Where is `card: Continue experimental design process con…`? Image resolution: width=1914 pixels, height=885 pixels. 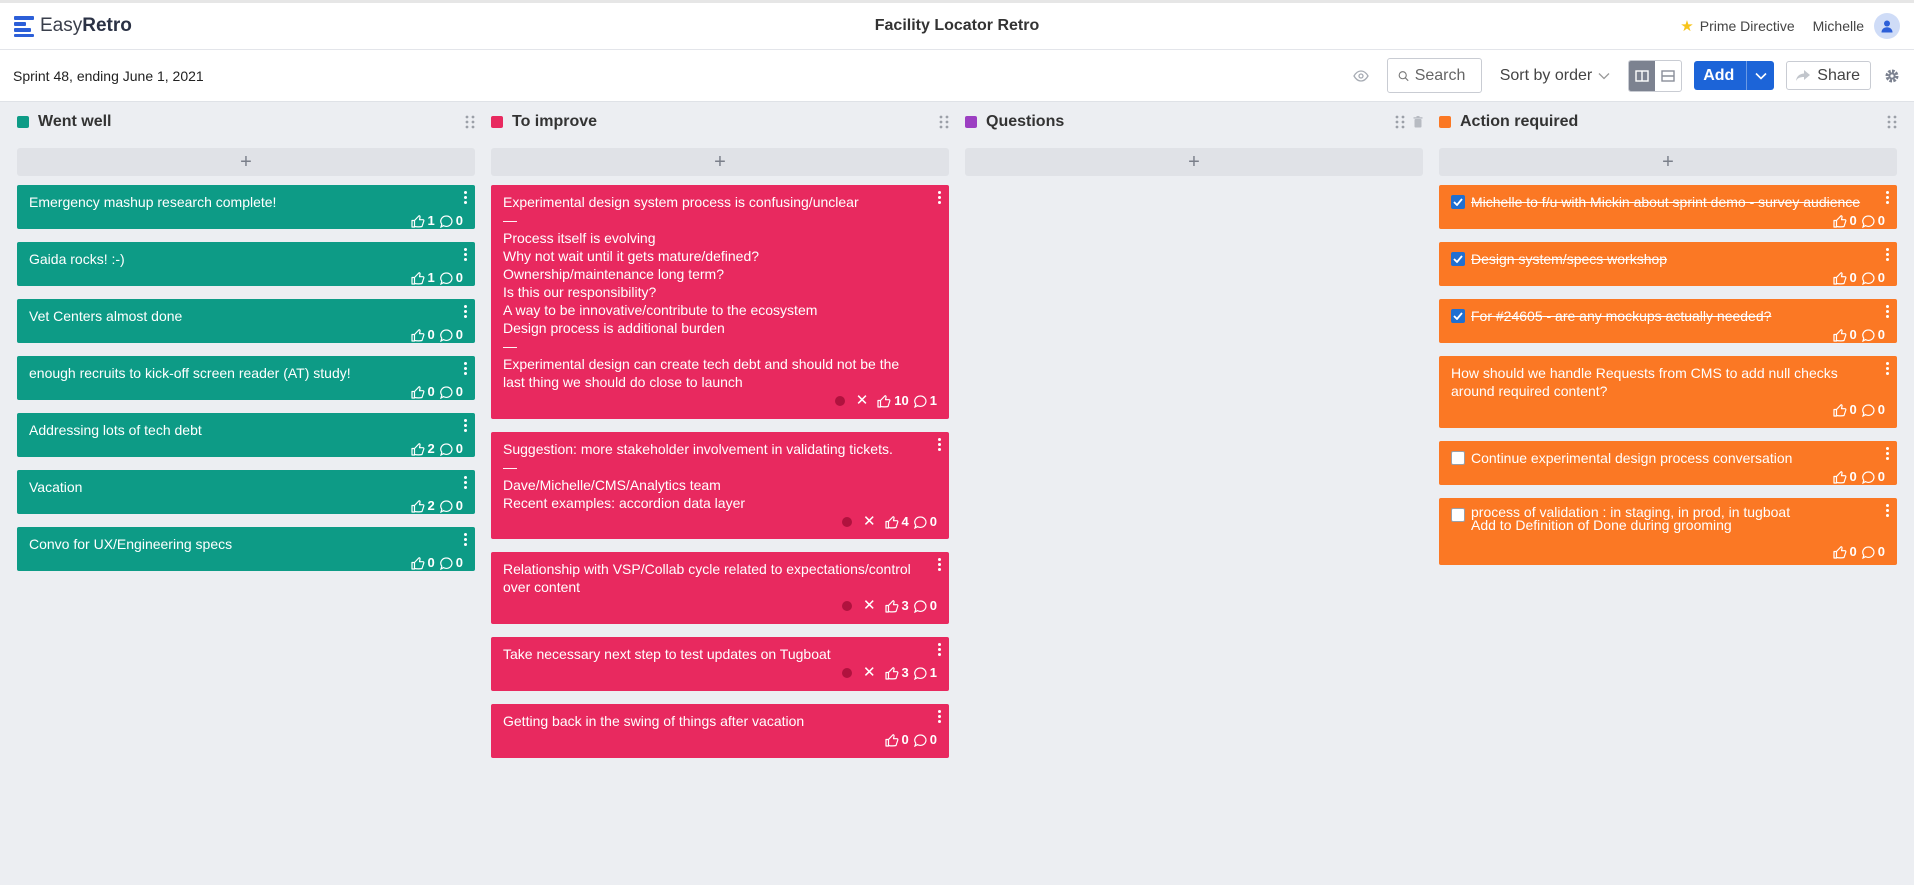
card: Continue experimental design process con… is located at coordinates (1668, 463).